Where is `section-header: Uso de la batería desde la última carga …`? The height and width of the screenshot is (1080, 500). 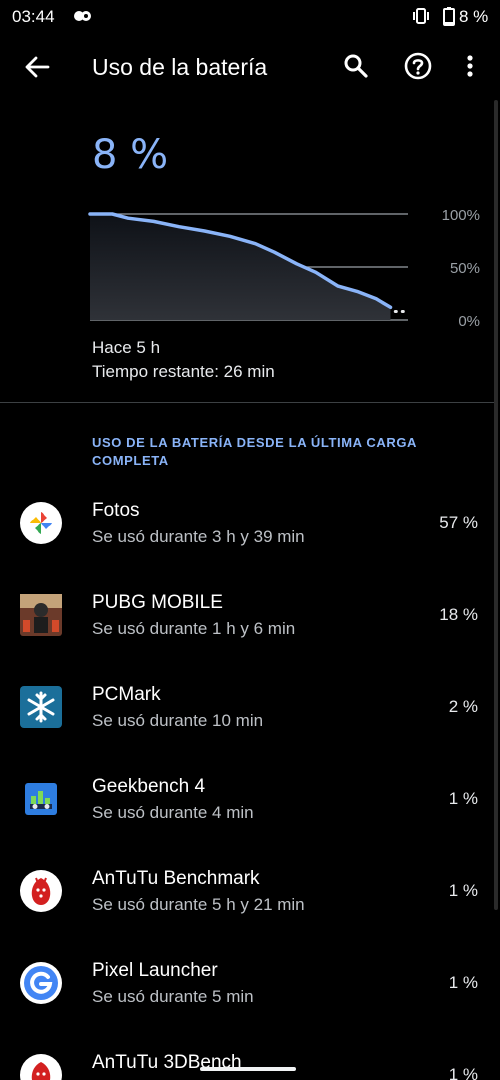
section-header: Uso de la batería desde la última carga … is located at coordinates (254, 451).